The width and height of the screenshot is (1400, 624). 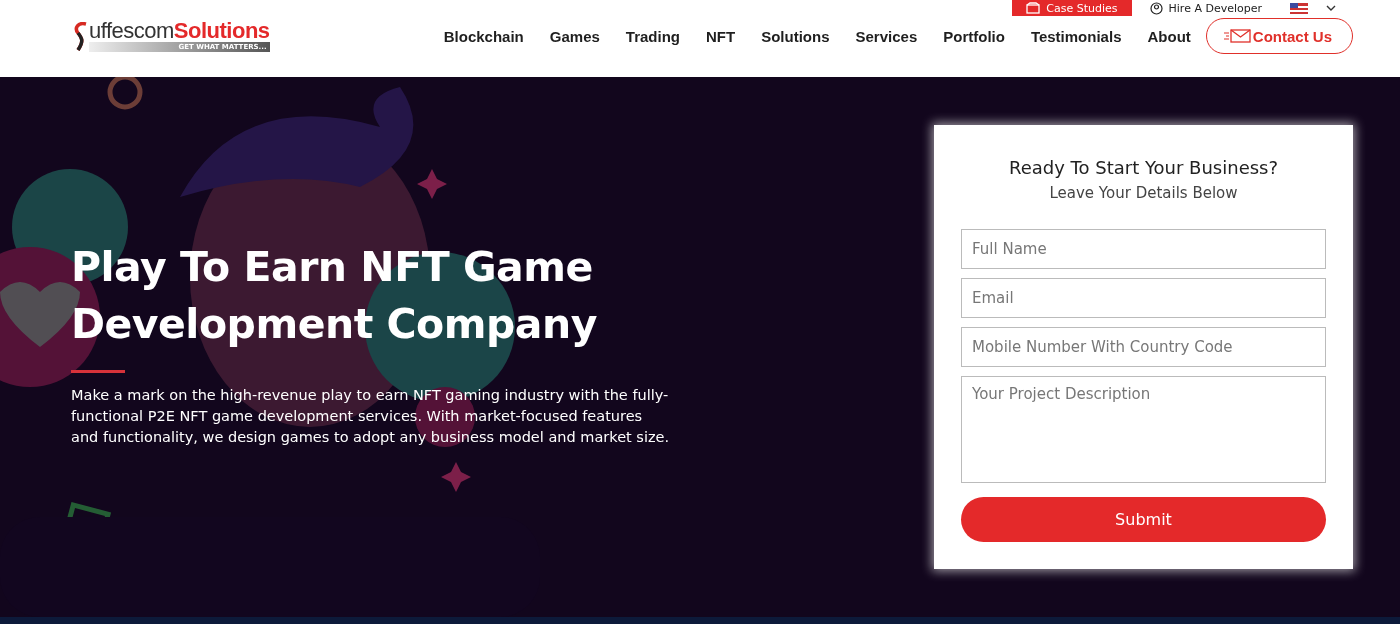 I want to click on hero-heading: Play To Earn NFT Game Development Company, so click(x=334, y=296).